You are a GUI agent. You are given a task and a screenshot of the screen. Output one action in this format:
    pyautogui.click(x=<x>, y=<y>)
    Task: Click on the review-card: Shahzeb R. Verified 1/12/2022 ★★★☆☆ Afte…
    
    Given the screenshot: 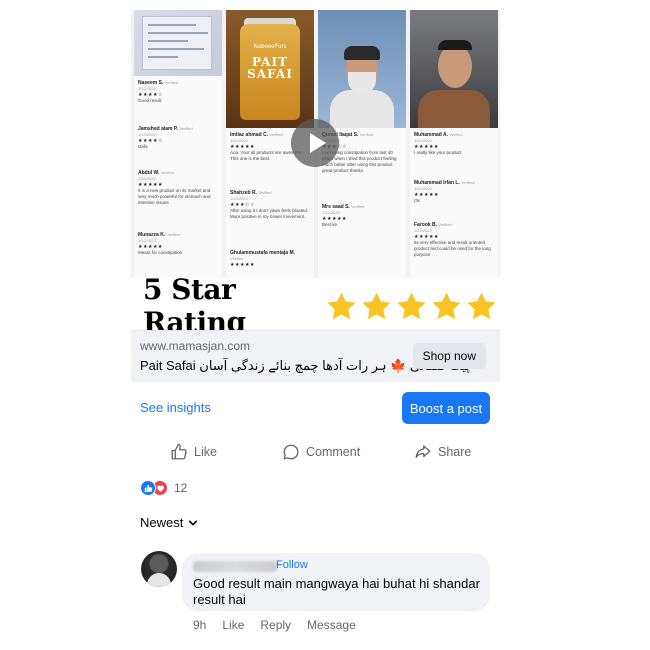 What is the action you would take?
    pyautogui.click(x=269, y=204)
    